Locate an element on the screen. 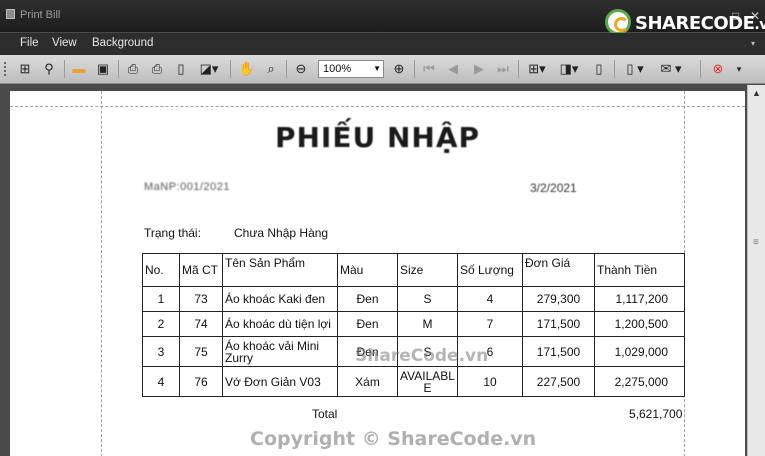 This screenshot has width=765, height=456. cell-no: 2 is located at coordinates (161, 324).